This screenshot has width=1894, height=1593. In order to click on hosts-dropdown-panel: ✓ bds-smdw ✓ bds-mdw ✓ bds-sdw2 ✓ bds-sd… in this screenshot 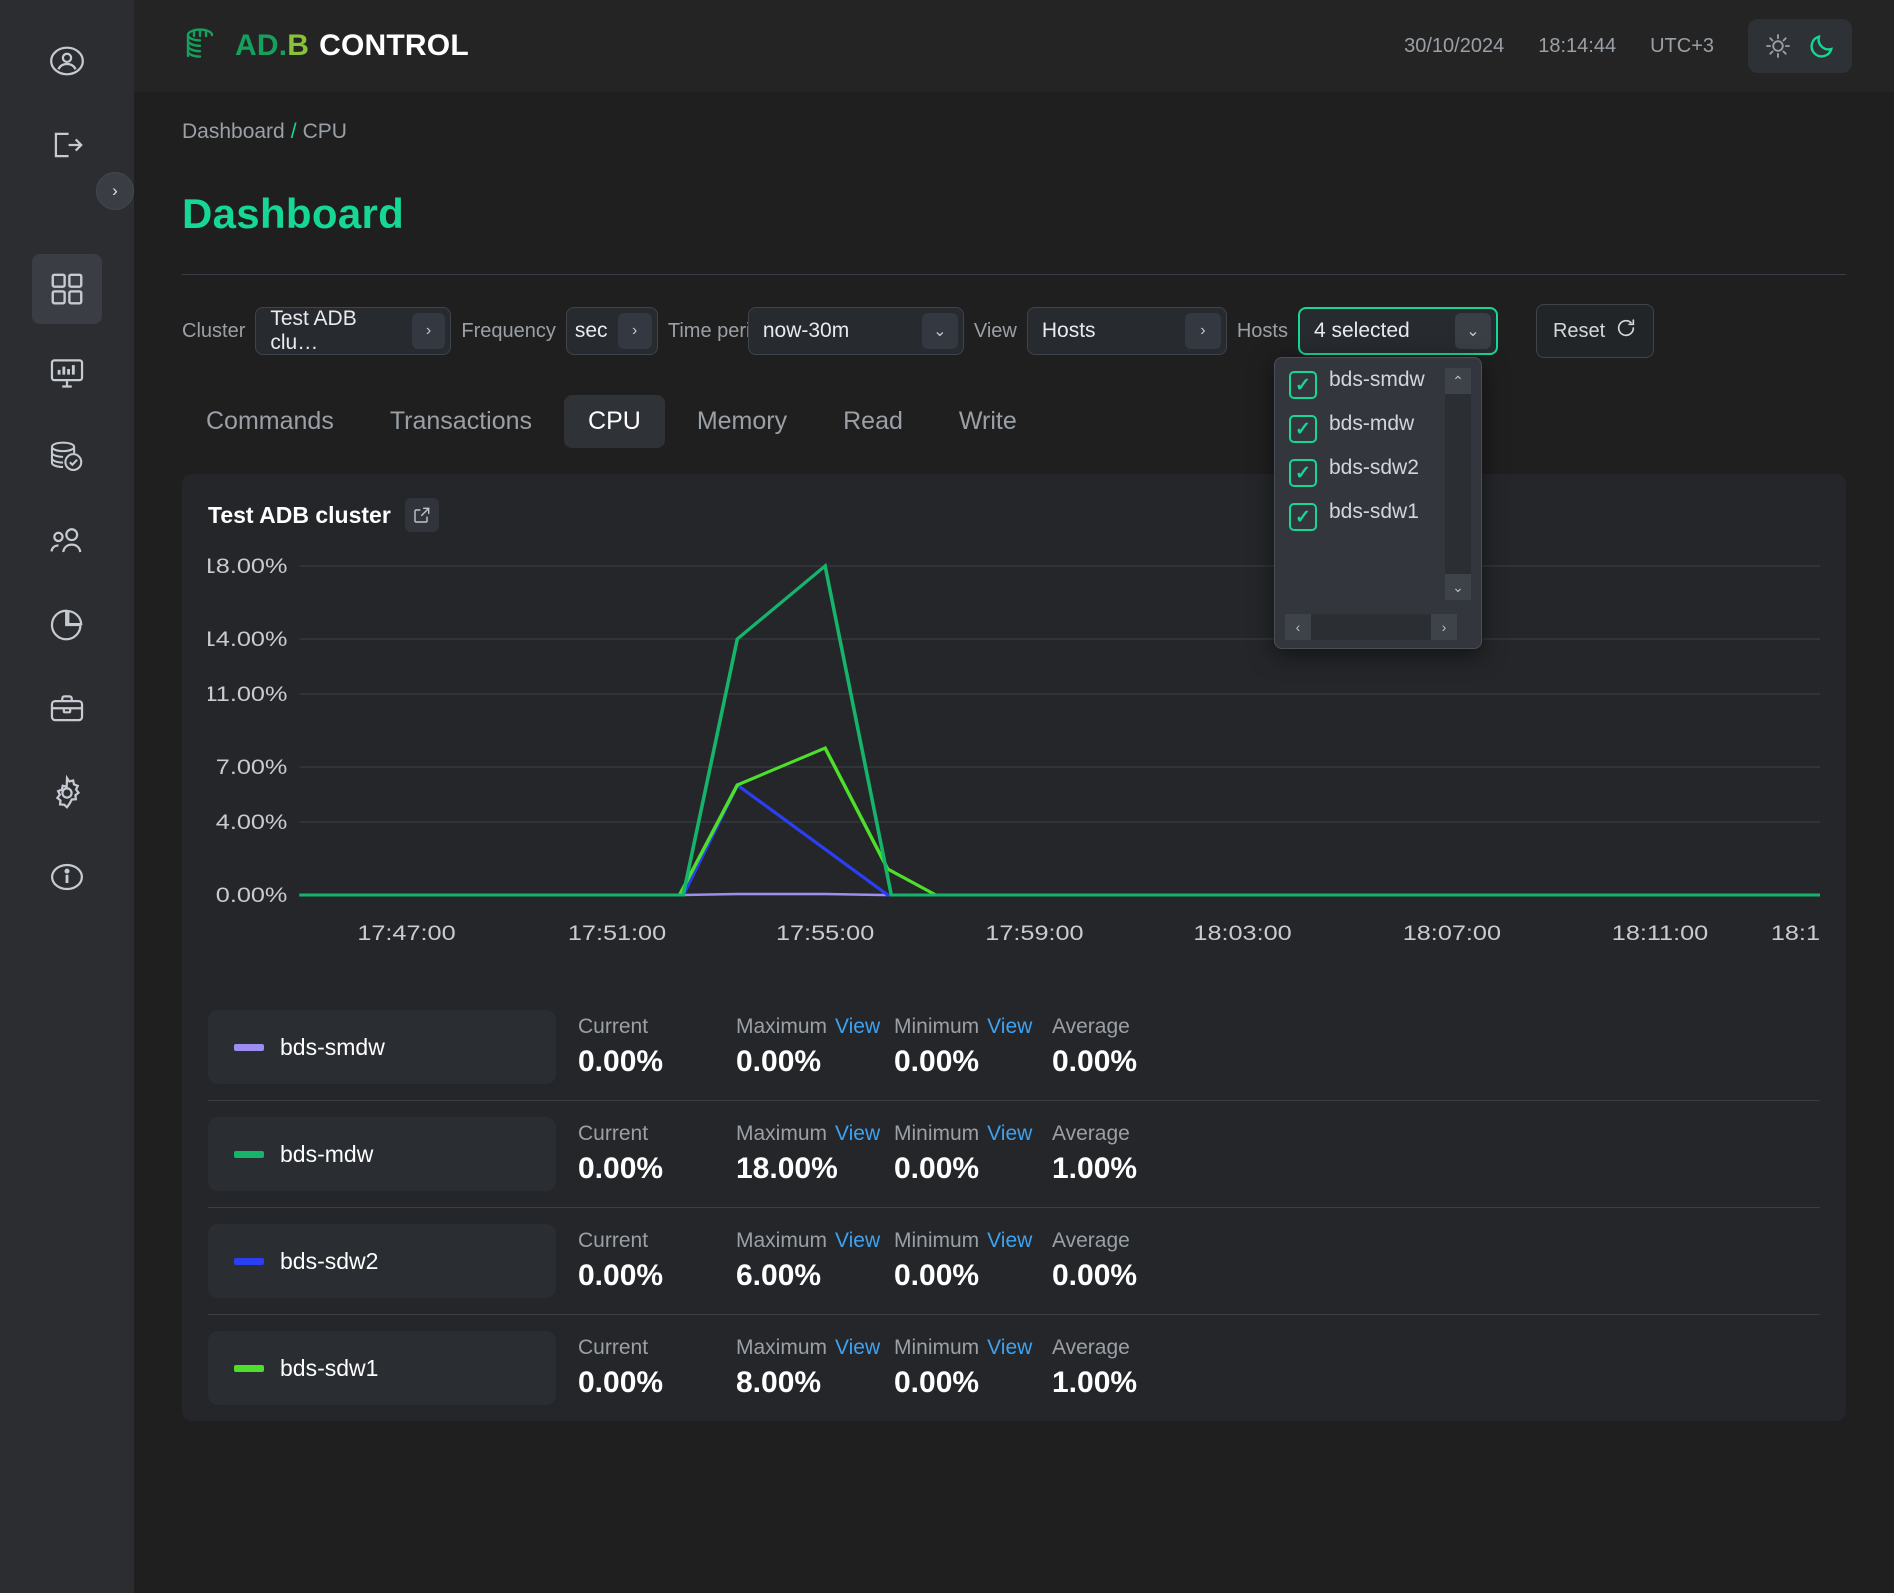, I will do `click(1378, 503)`.